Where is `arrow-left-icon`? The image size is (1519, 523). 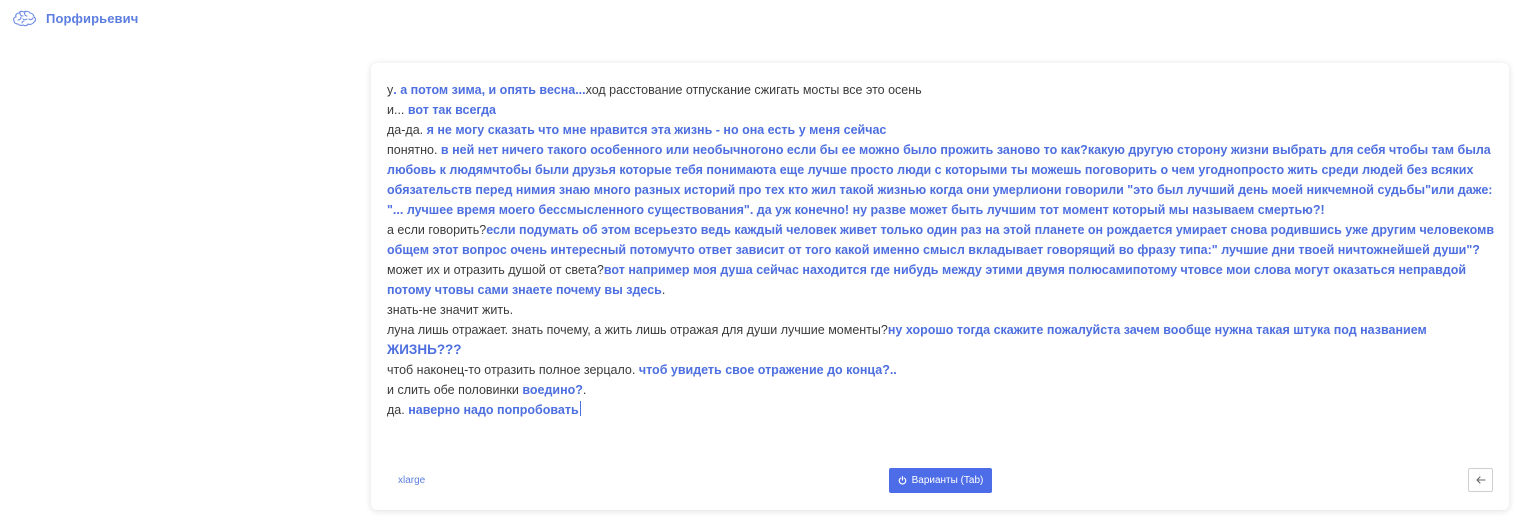 arrow-left-icon is located at coordinates (1480, 480).